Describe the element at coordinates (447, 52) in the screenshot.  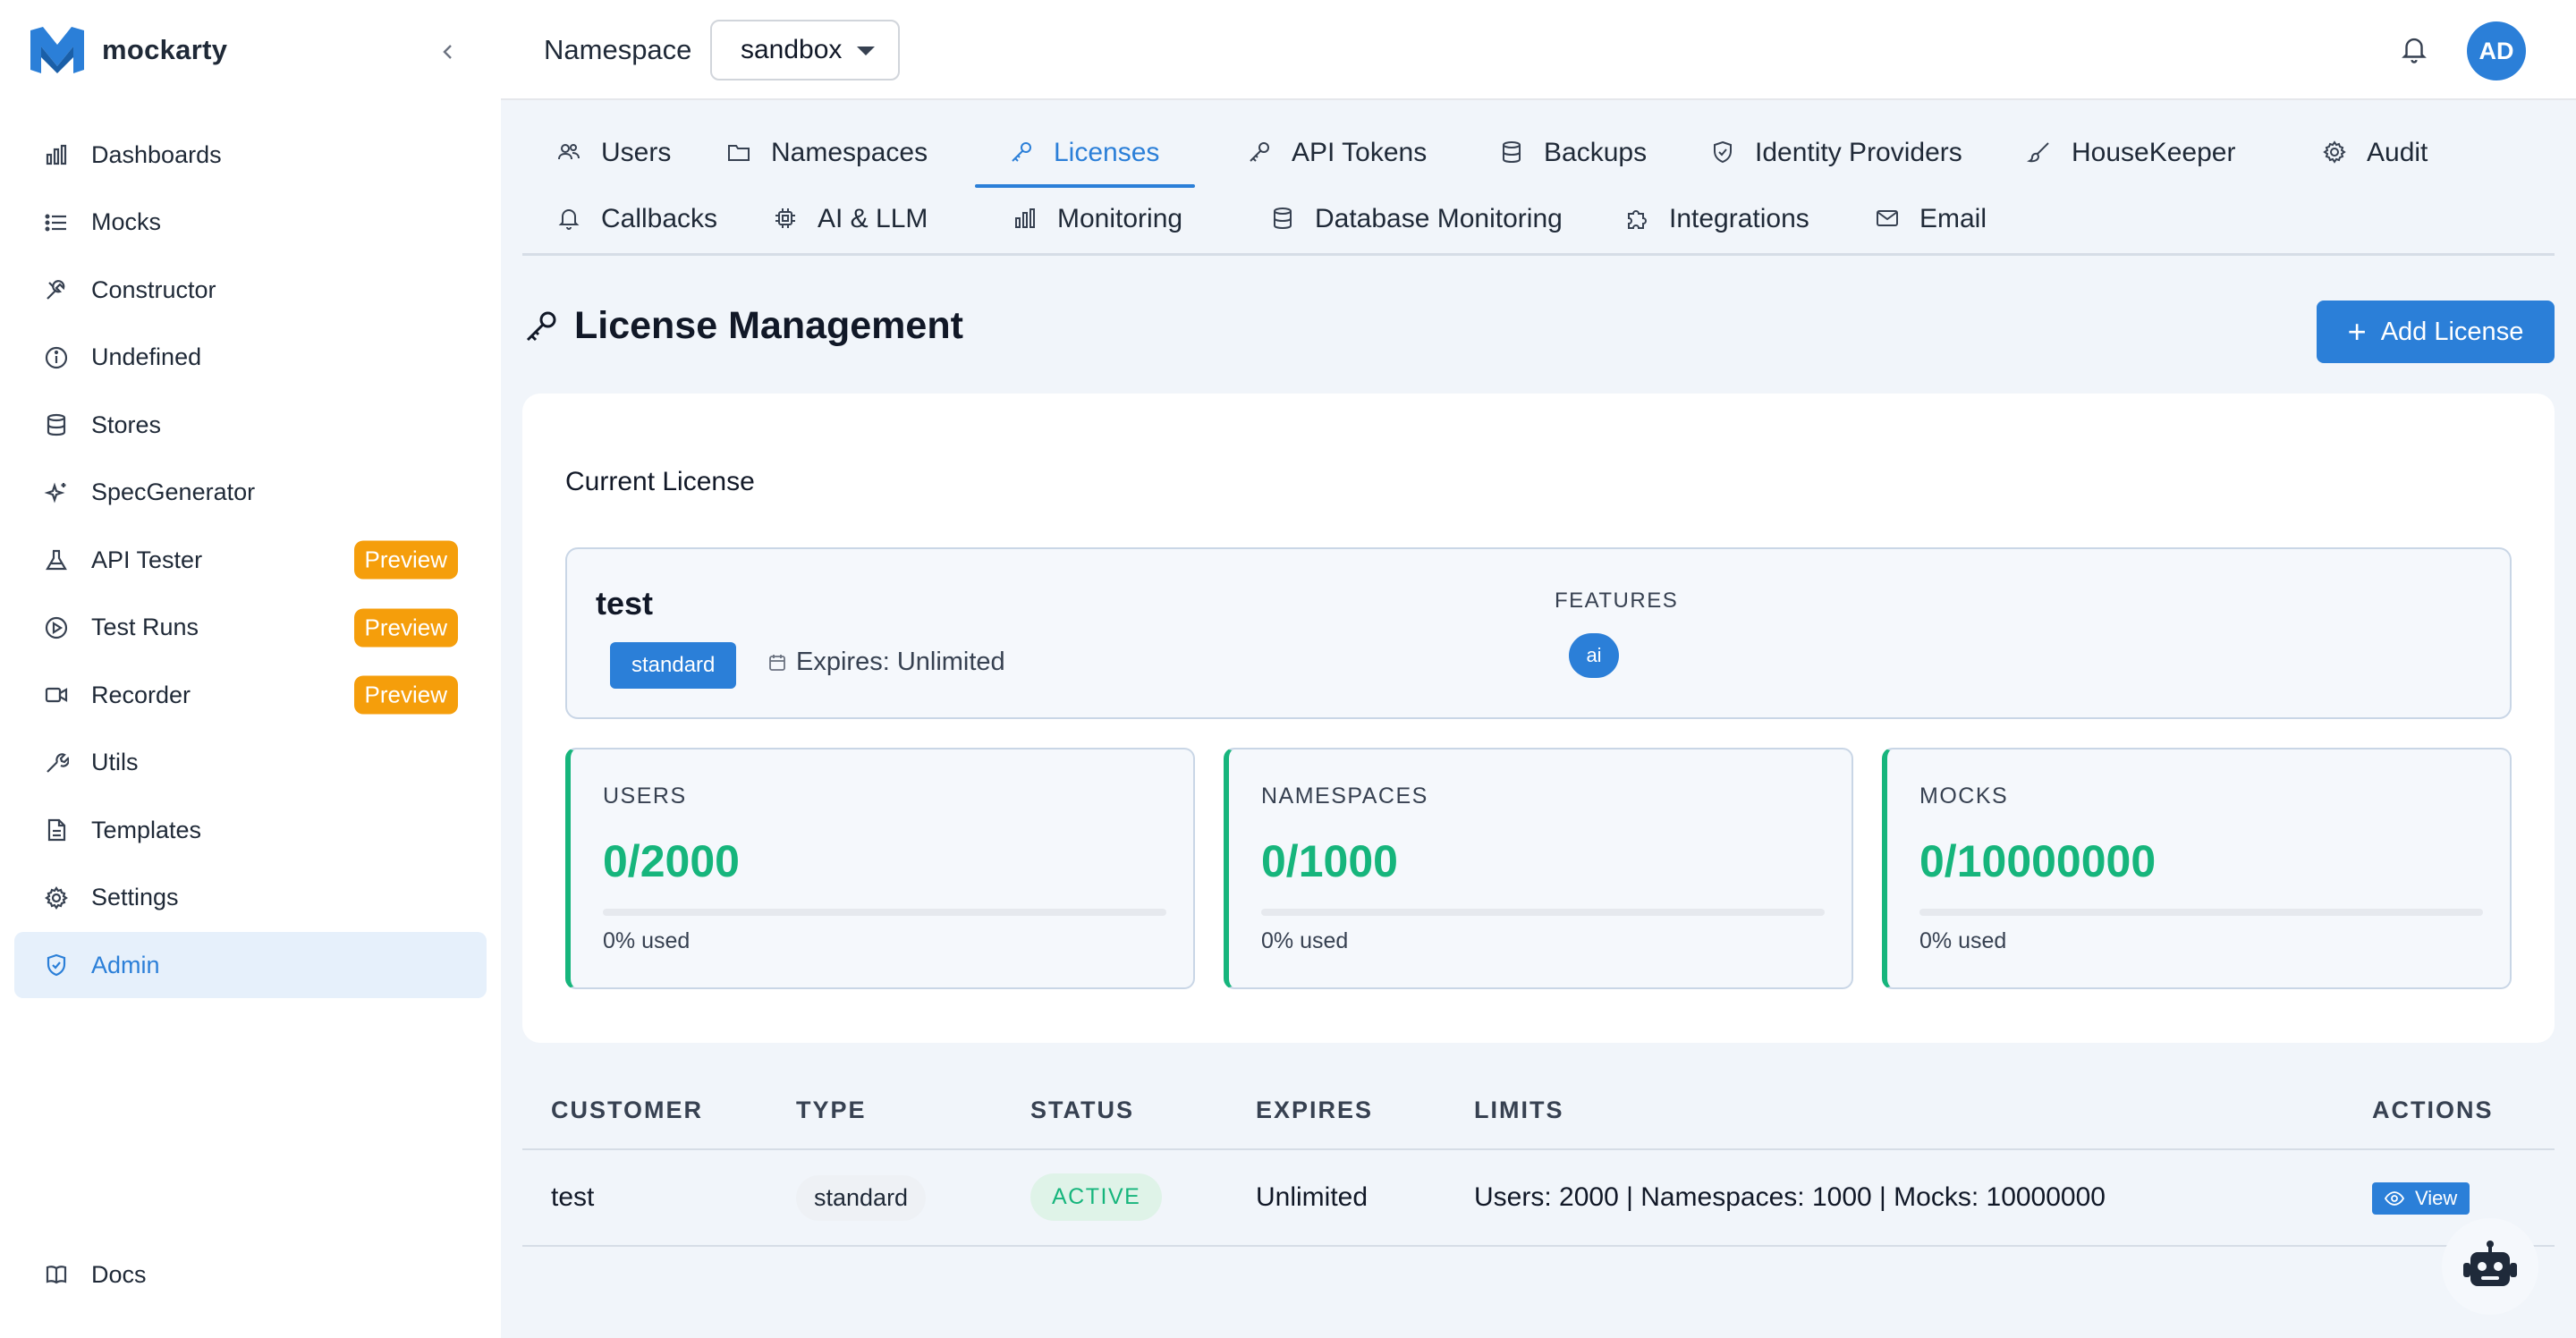
I see `collapse-sidebar-button` at that location.